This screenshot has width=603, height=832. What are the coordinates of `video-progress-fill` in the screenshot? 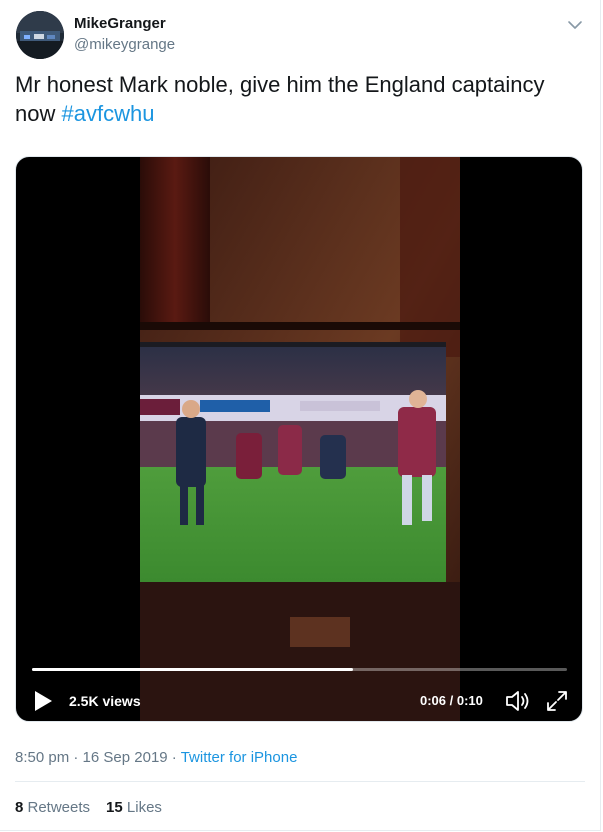 It's located at (192, 669).